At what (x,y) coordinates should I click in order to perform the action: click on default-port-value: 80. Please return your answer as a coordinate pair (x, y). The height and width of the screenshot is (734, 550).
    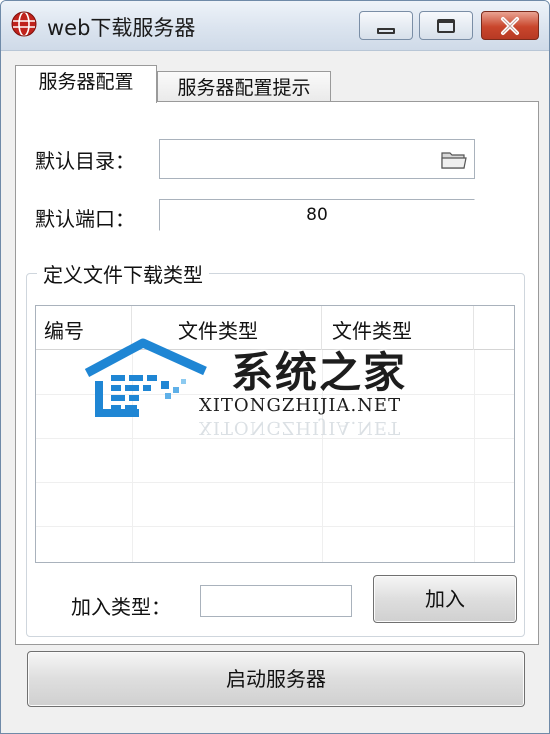
    Looking at the image, I should click on (317, 215).